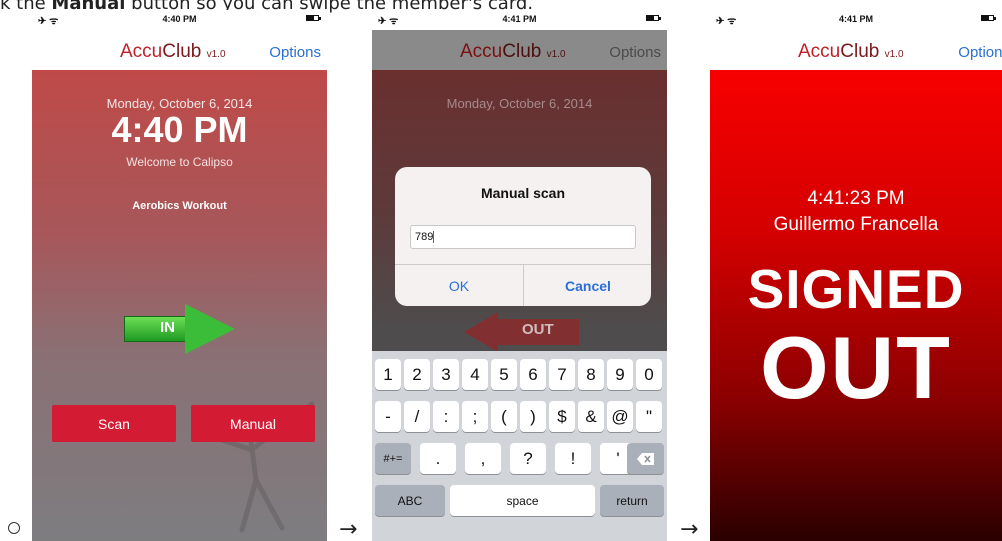 The width and height of the screenshot is (1002, 541). What do you see at coordinates (523, 193) in the screenshot?
I see `dialog-title: Manual scan` at bounding box center [523, 193].